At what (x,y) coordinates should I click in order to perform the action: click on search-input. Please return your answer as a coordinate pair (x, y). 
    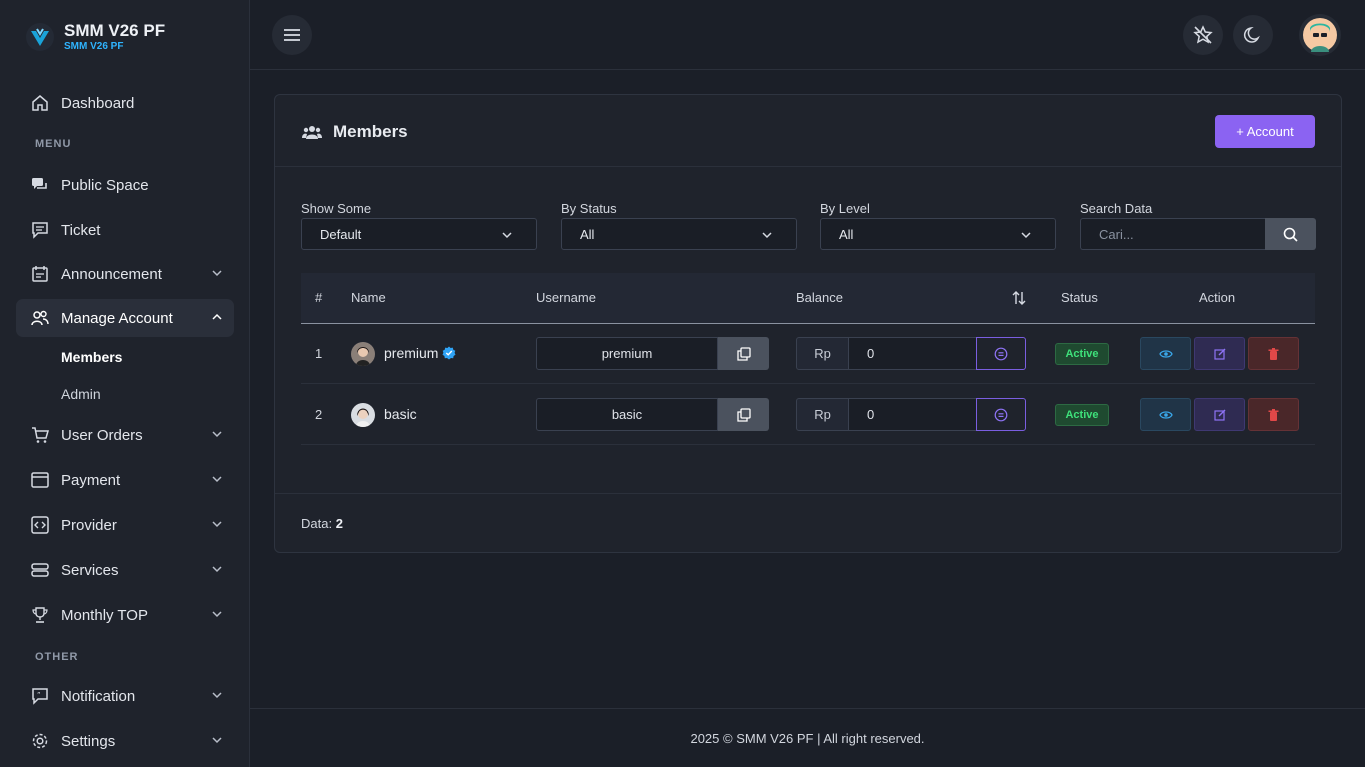
    Looking at the image, I should click on (1173, 234).